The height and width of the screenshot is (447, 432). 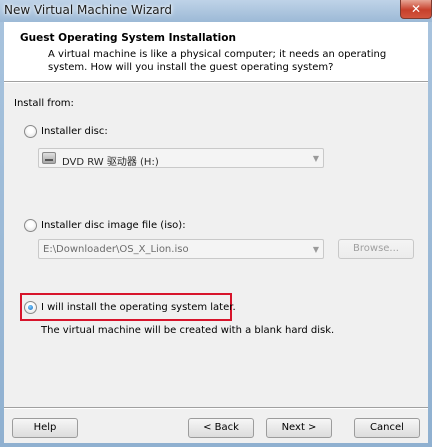 I want to click on close-icon: ✕, so click(x=416, y=9).